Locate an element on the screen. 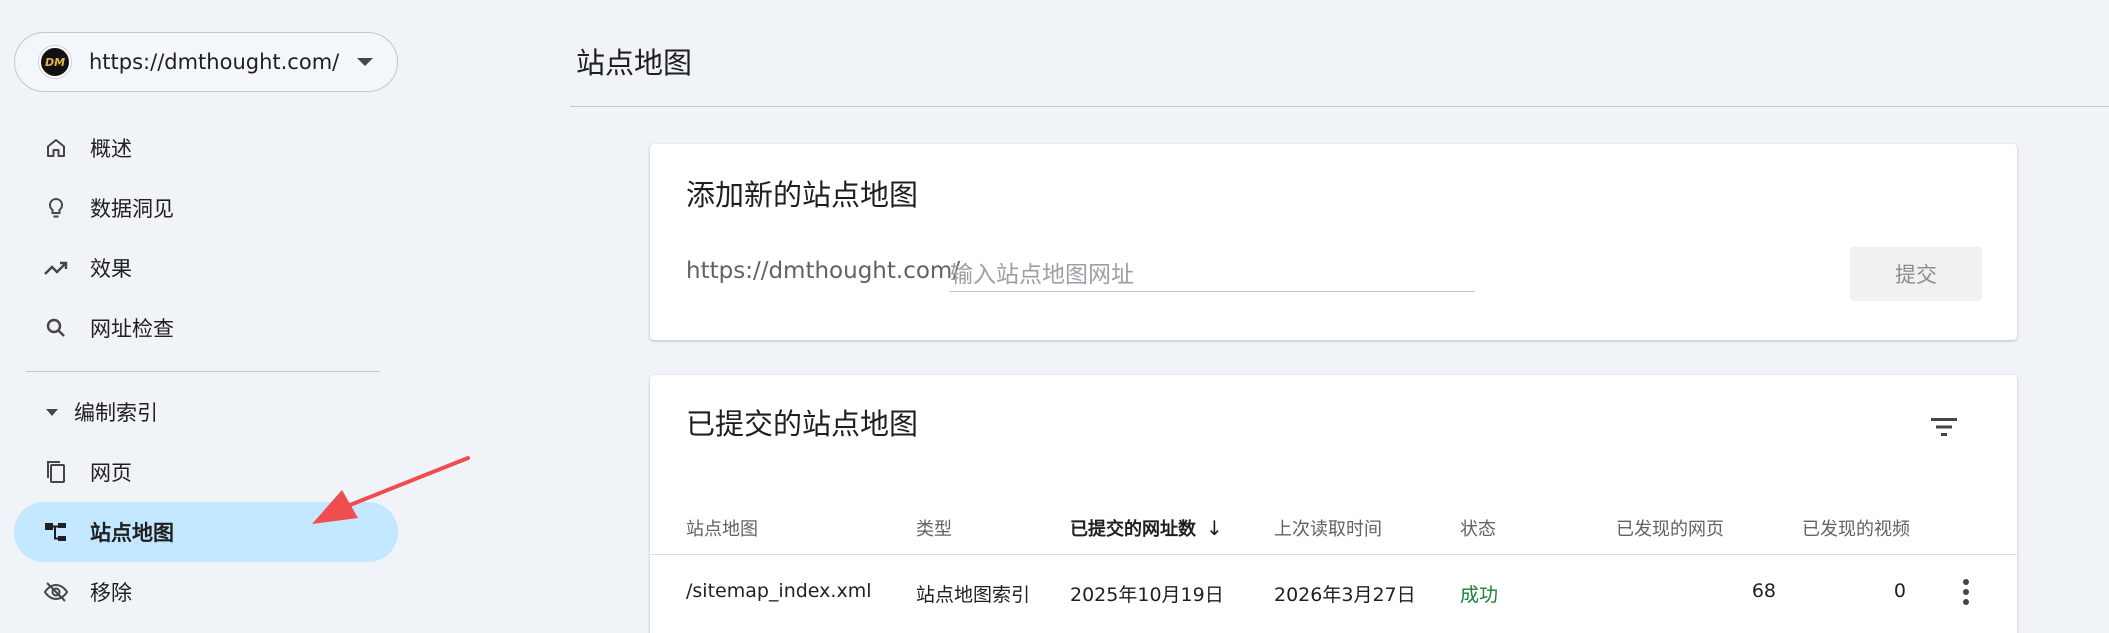 The image size is (2109, 633). cell-sitemap: /sitemap_index.xml is located at coordinates (779, 591).